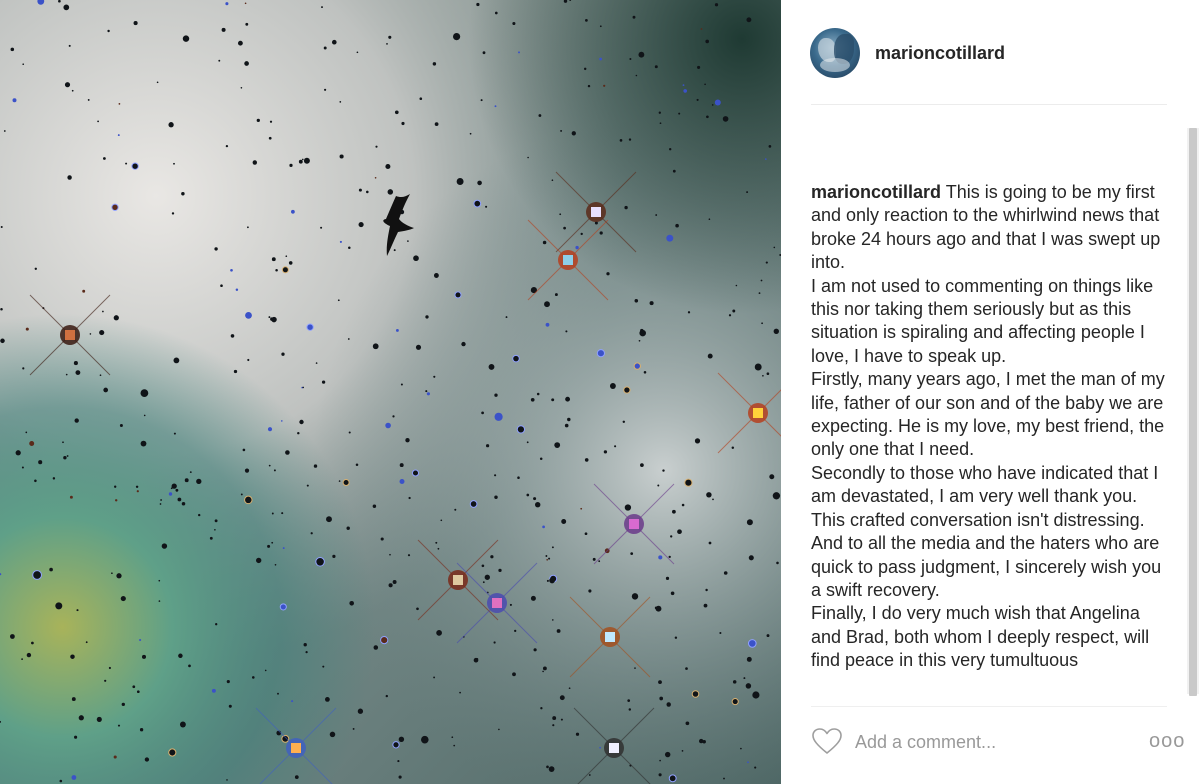  What do you see at coordinates (1167, 741) in the screenshot?
I see `more-options-icon: ooo` at bounding box center [1167, 741].